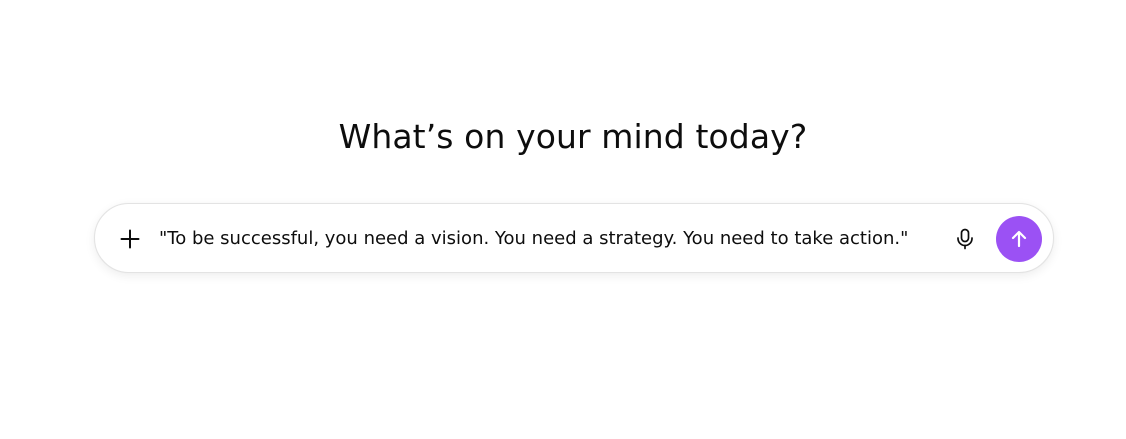 The width and height of the screenshot is (1126, 439). What do you see at coordinates (573, 136) in the screenshot?
I see `page-title: What’s on your mind today?` at bounding box center [573, 136].